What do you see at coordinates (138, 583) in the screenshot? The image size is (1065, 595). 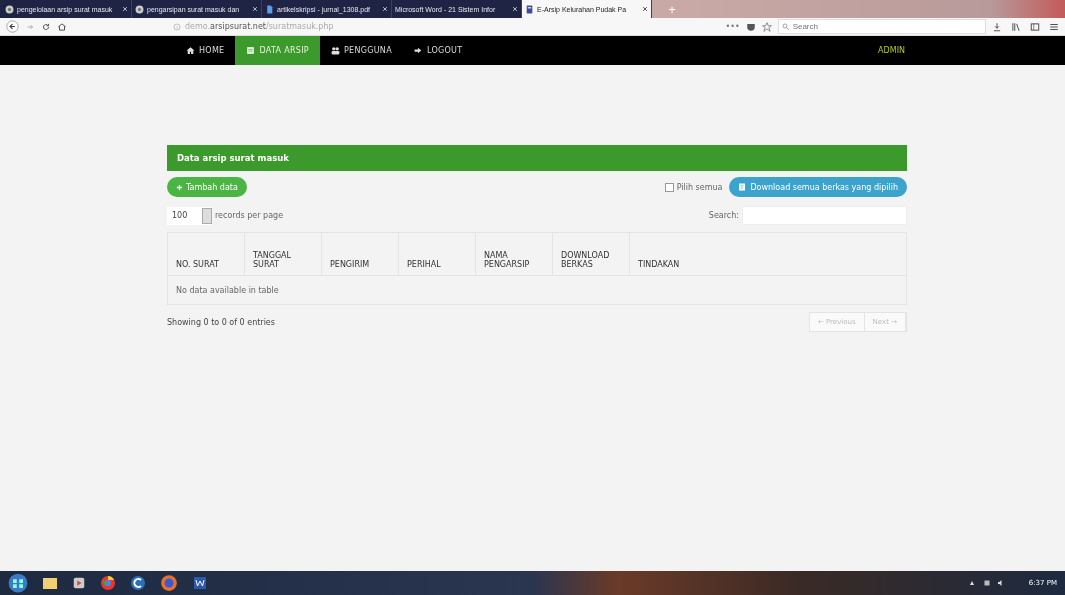 I see `app-icon` at bounding box center [138, 583].